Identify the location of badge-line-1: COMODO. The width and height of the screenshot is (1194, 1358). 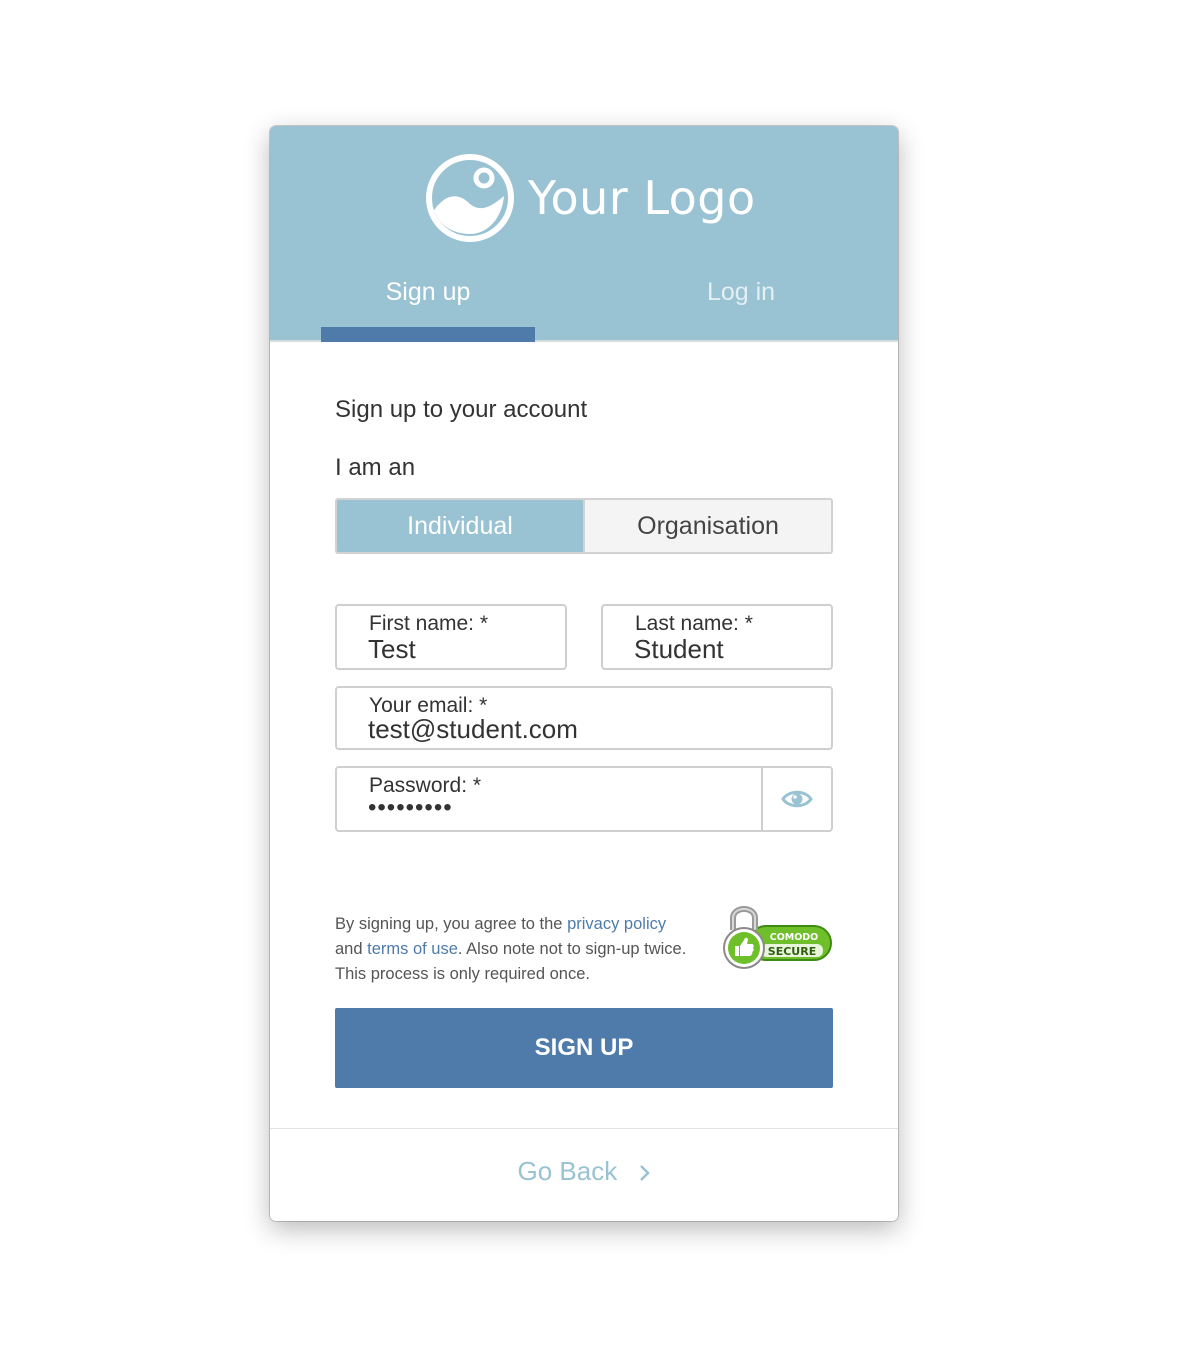
(794, 937).